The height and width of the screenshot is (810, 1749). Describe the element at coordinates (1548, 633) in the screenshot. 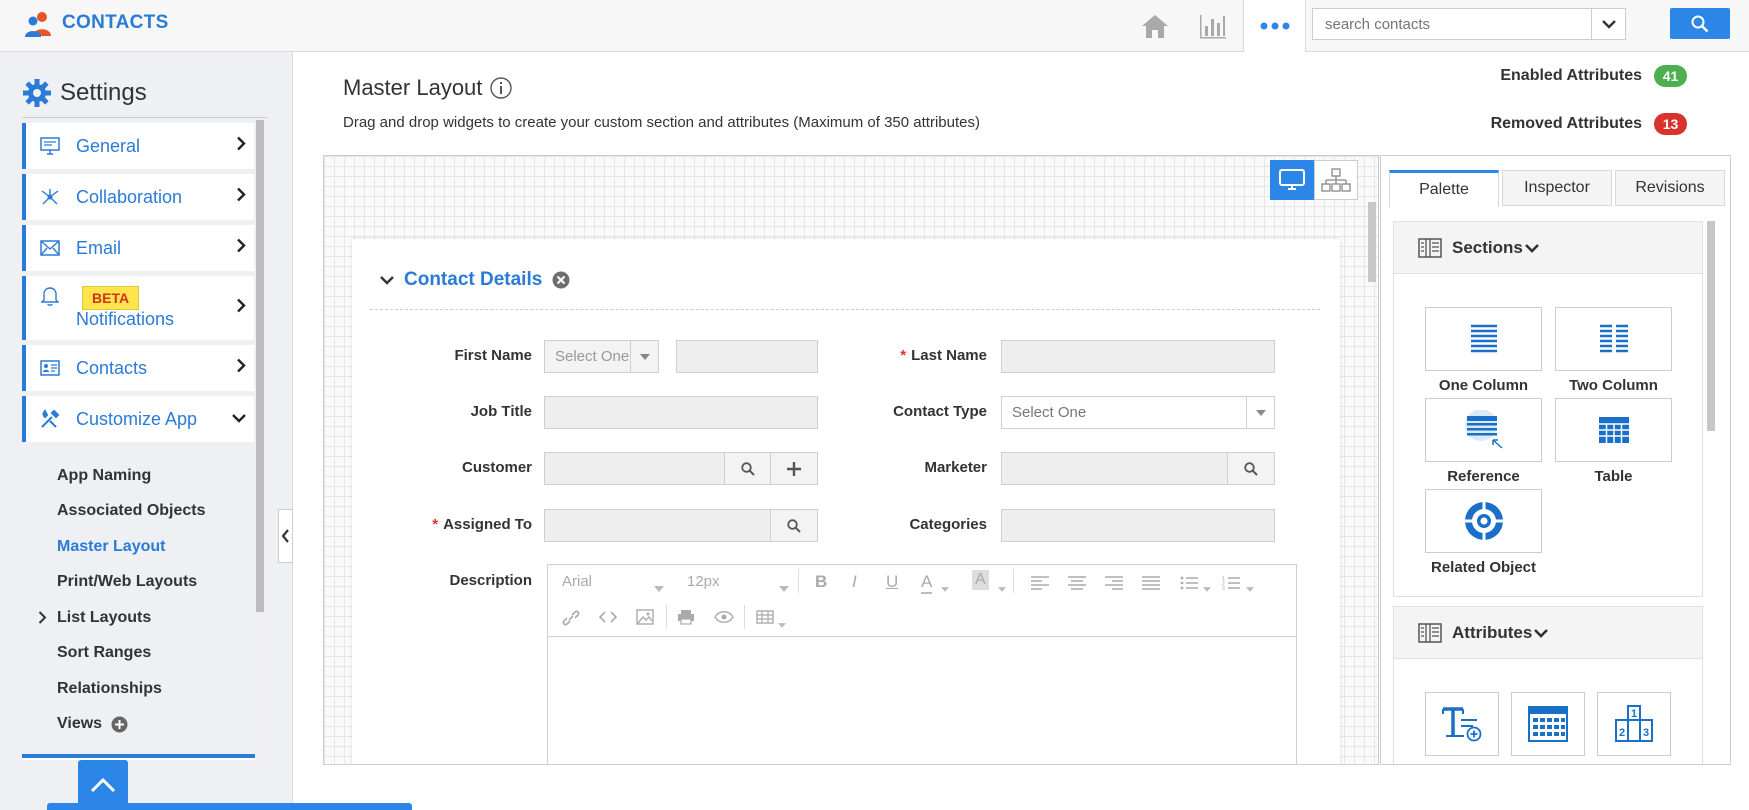

I see `attributes-header: Attributes` at that location.